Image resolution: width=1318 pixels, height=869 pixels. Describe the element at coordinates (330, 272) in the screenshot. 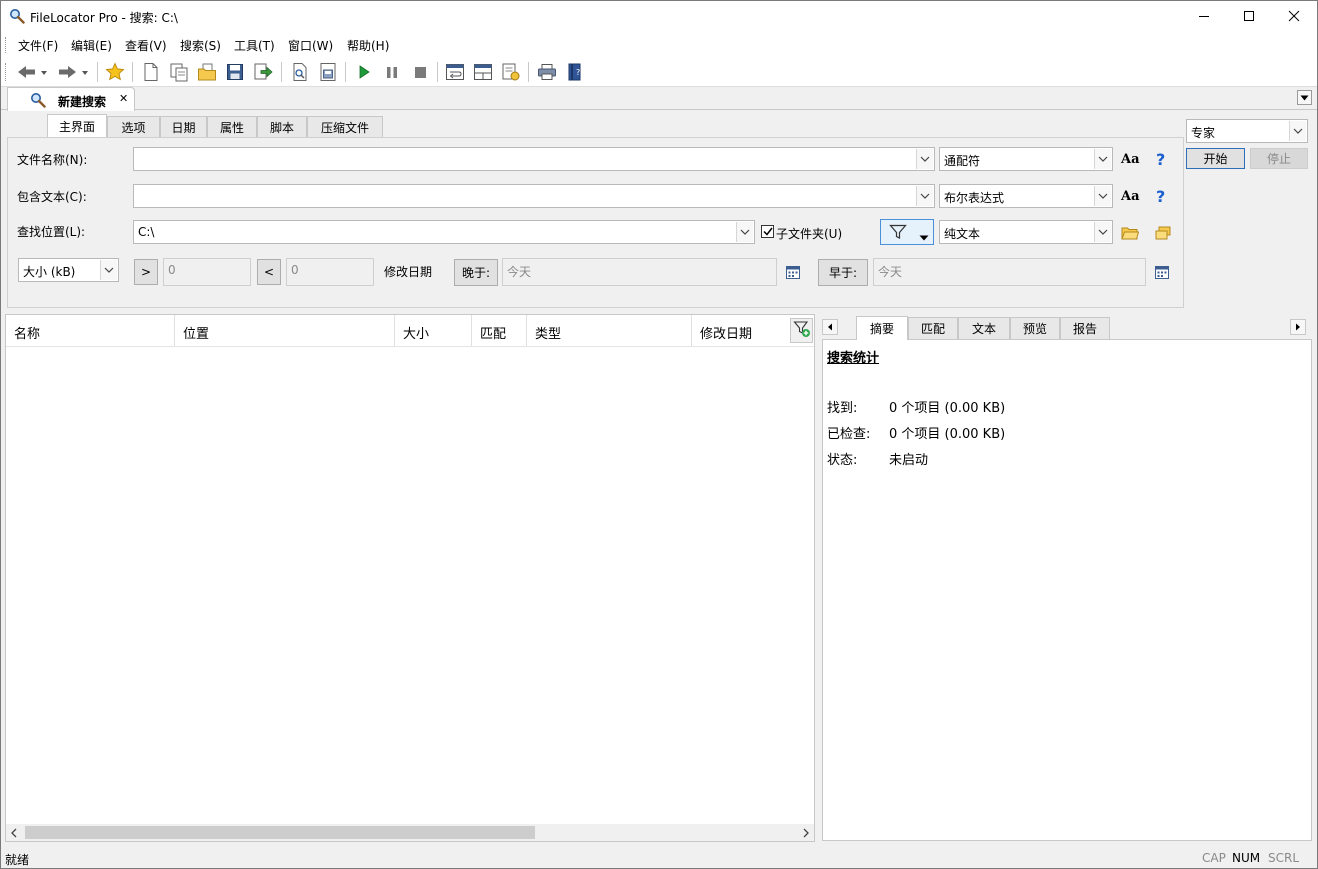

I see `size-max-input: 0` at that location.